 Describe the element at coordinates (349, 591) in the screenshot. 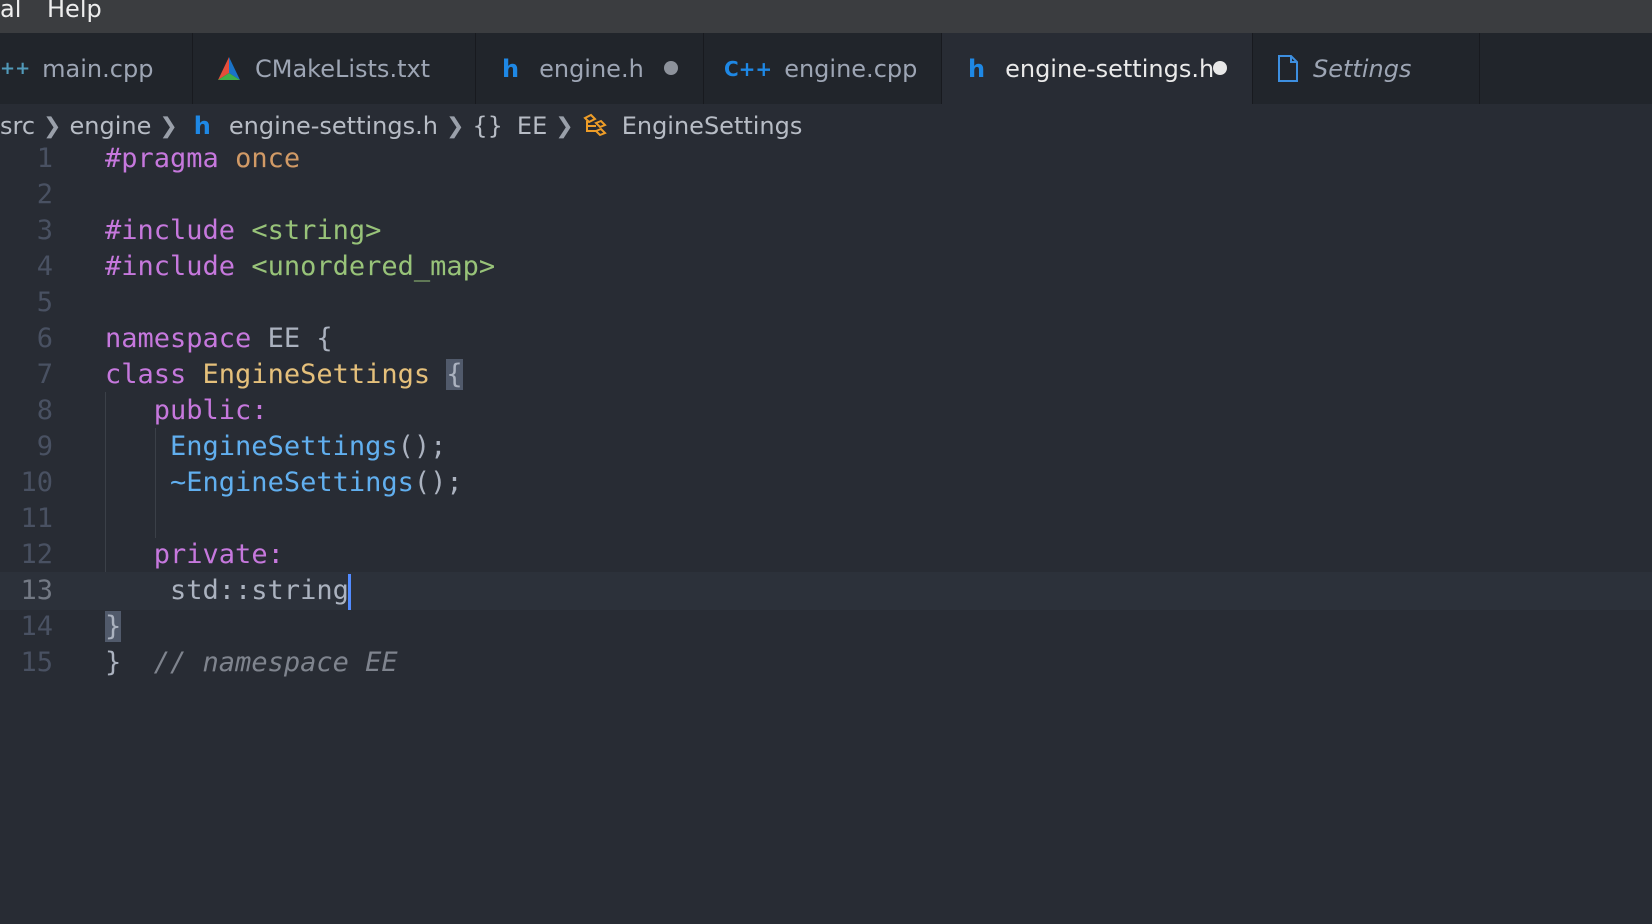

I see `text-cursor` at that location.